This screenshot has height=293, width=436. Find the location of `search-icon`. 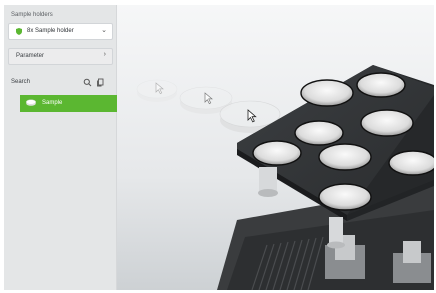

search-icon is located at coordinates (87, 82).